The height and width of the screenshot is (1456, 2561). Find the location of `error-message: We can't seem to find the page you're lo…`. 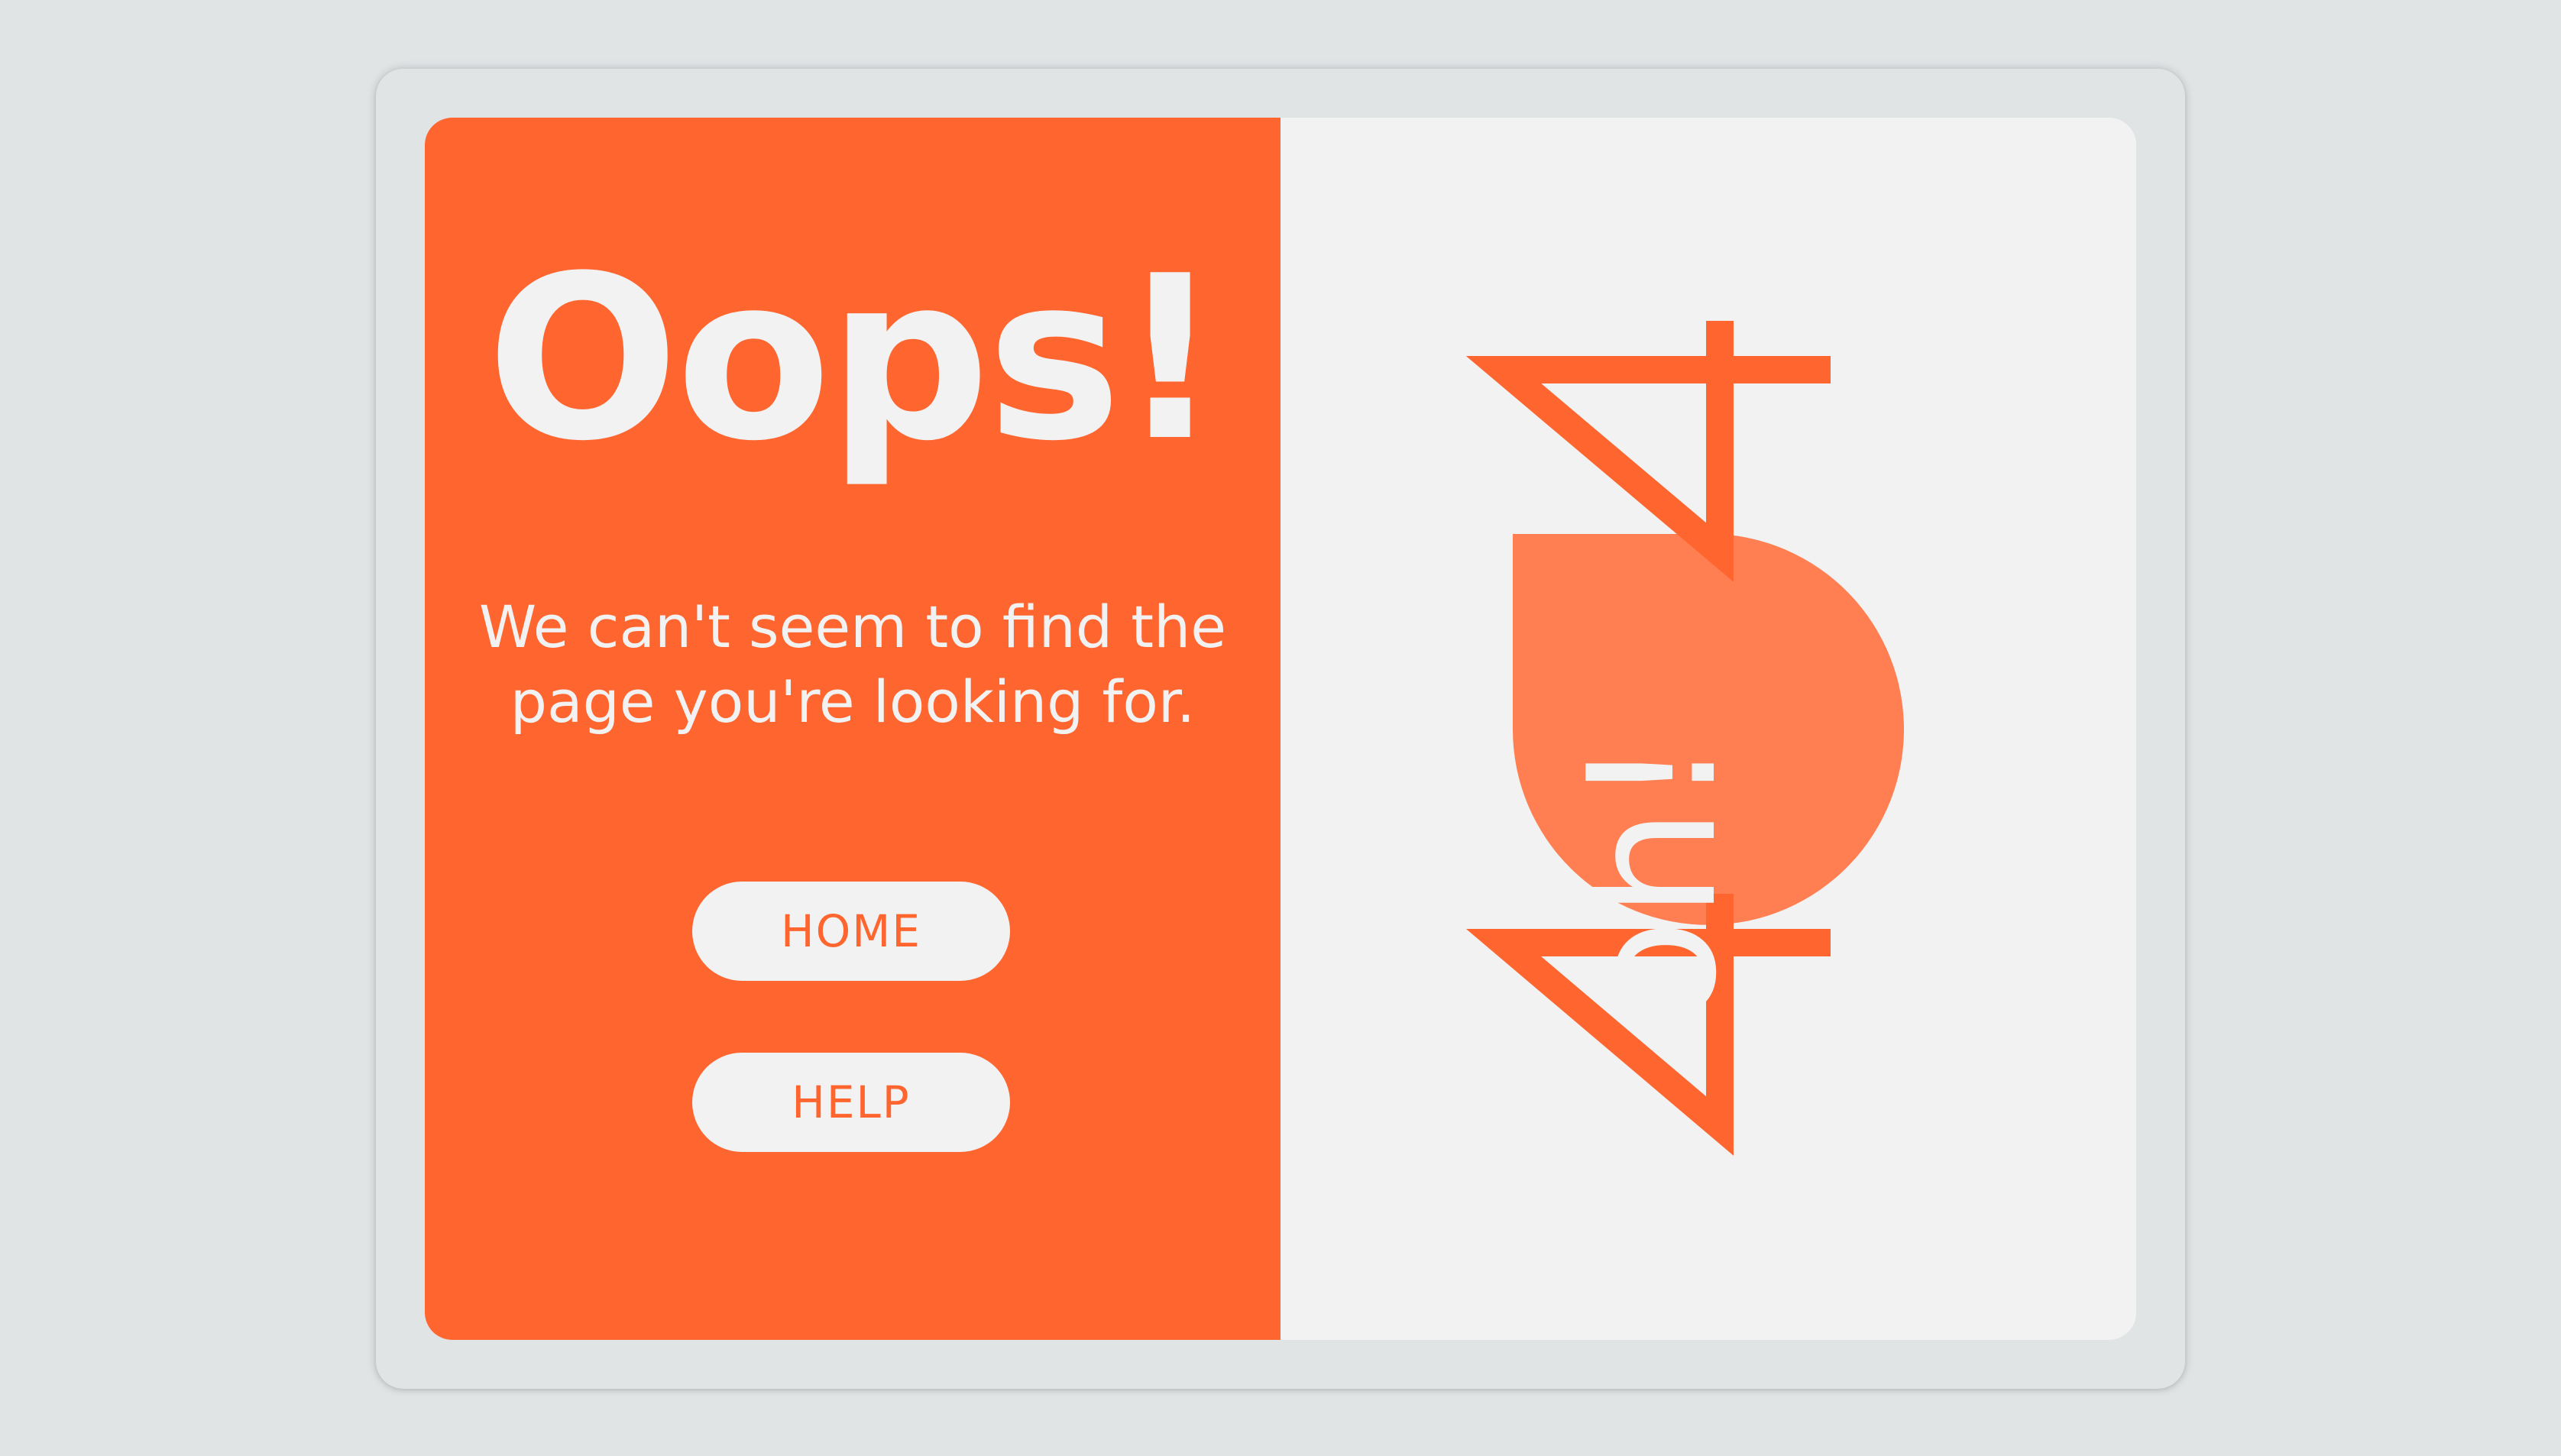

error-message: We can't seem to find the page you're lo… is located at coordinates (853, 664).